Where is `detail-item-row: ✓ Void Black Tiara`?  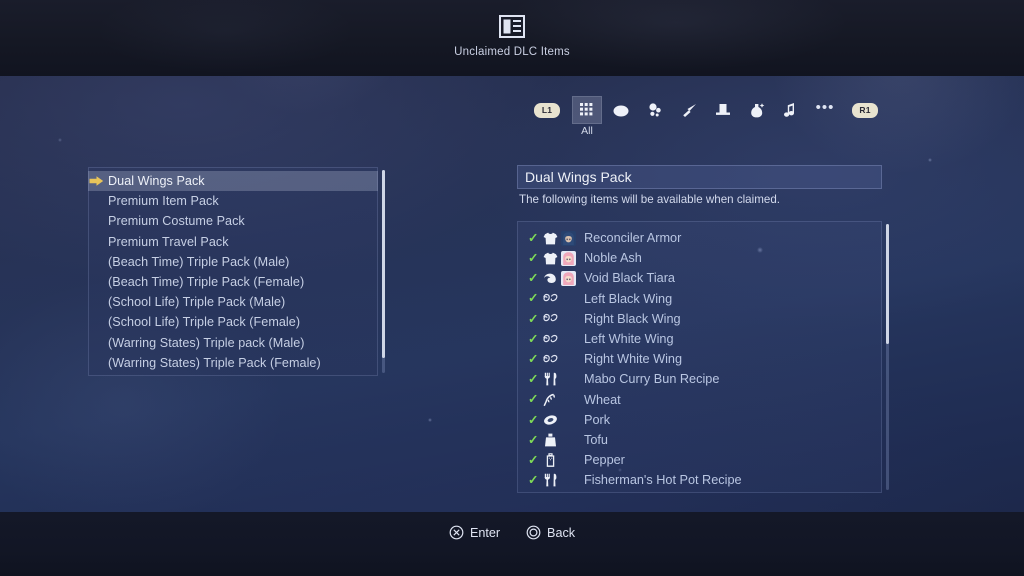
detail-item-row: ✓ Void Black Tiara is located at coordinates (699, 278).